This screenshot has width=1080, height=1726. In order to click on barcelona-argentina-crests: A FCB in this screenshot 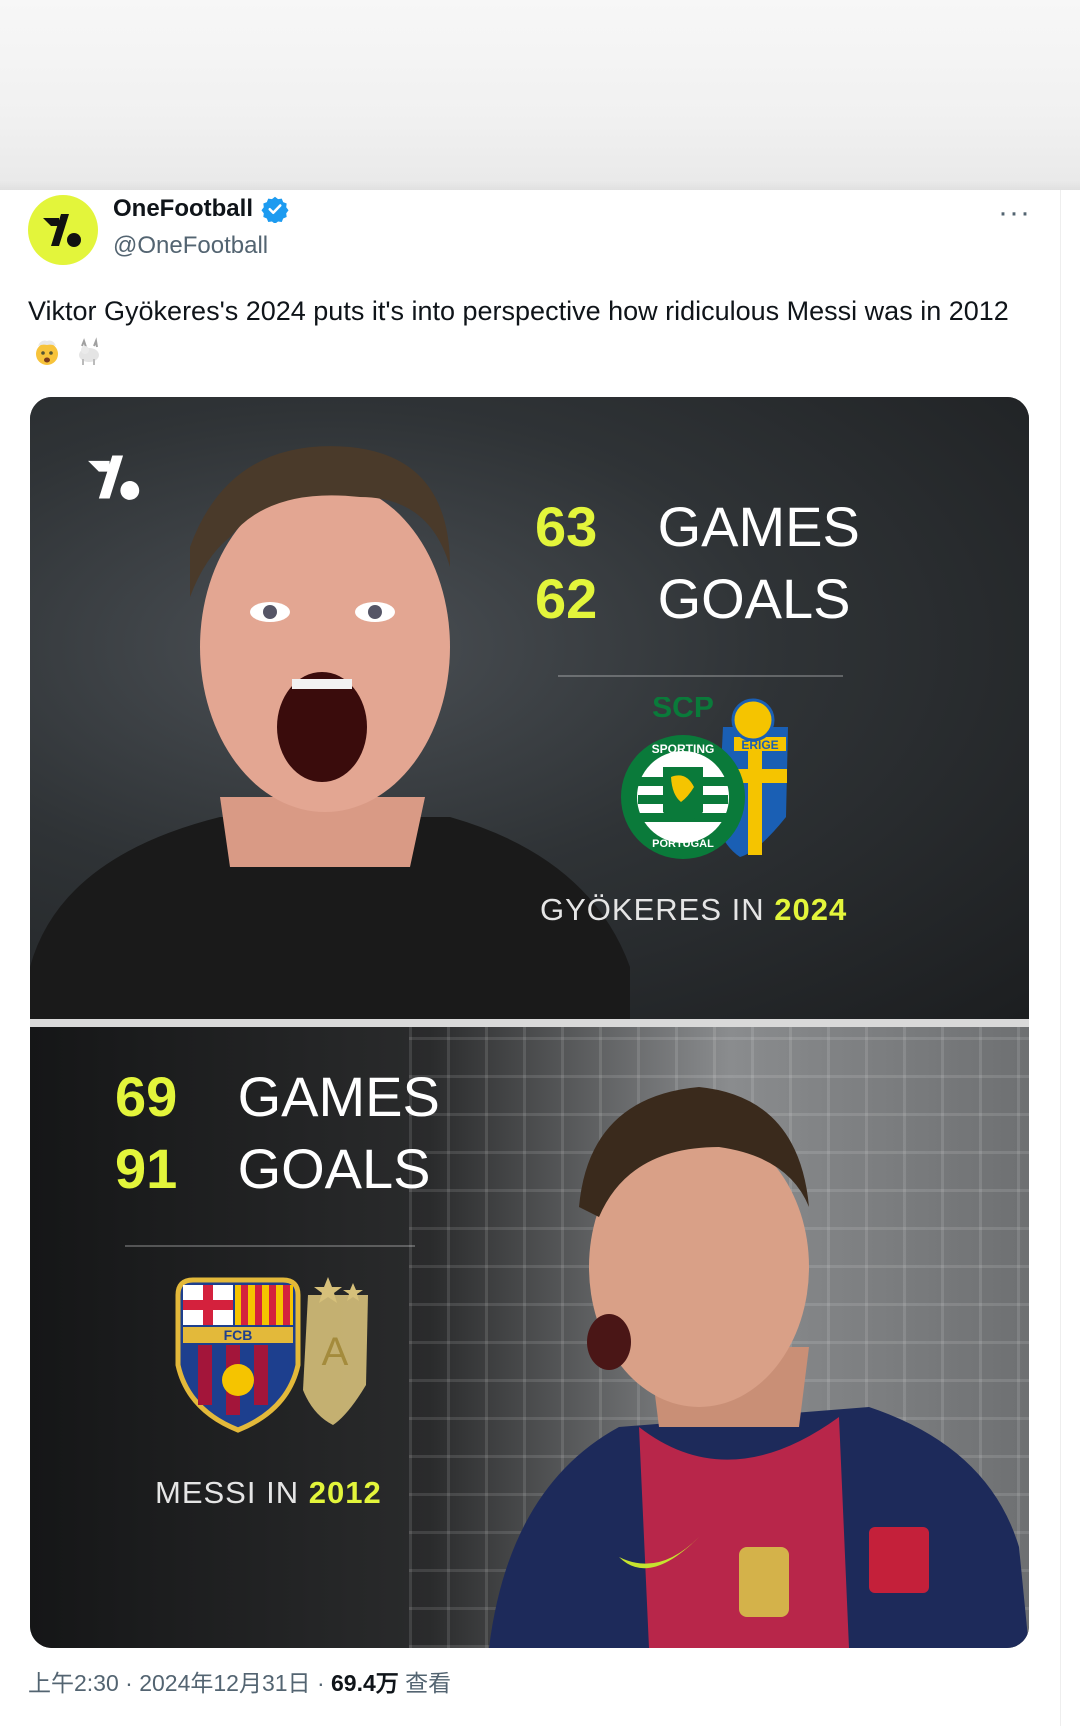, I will do `click(271, 1355)`.